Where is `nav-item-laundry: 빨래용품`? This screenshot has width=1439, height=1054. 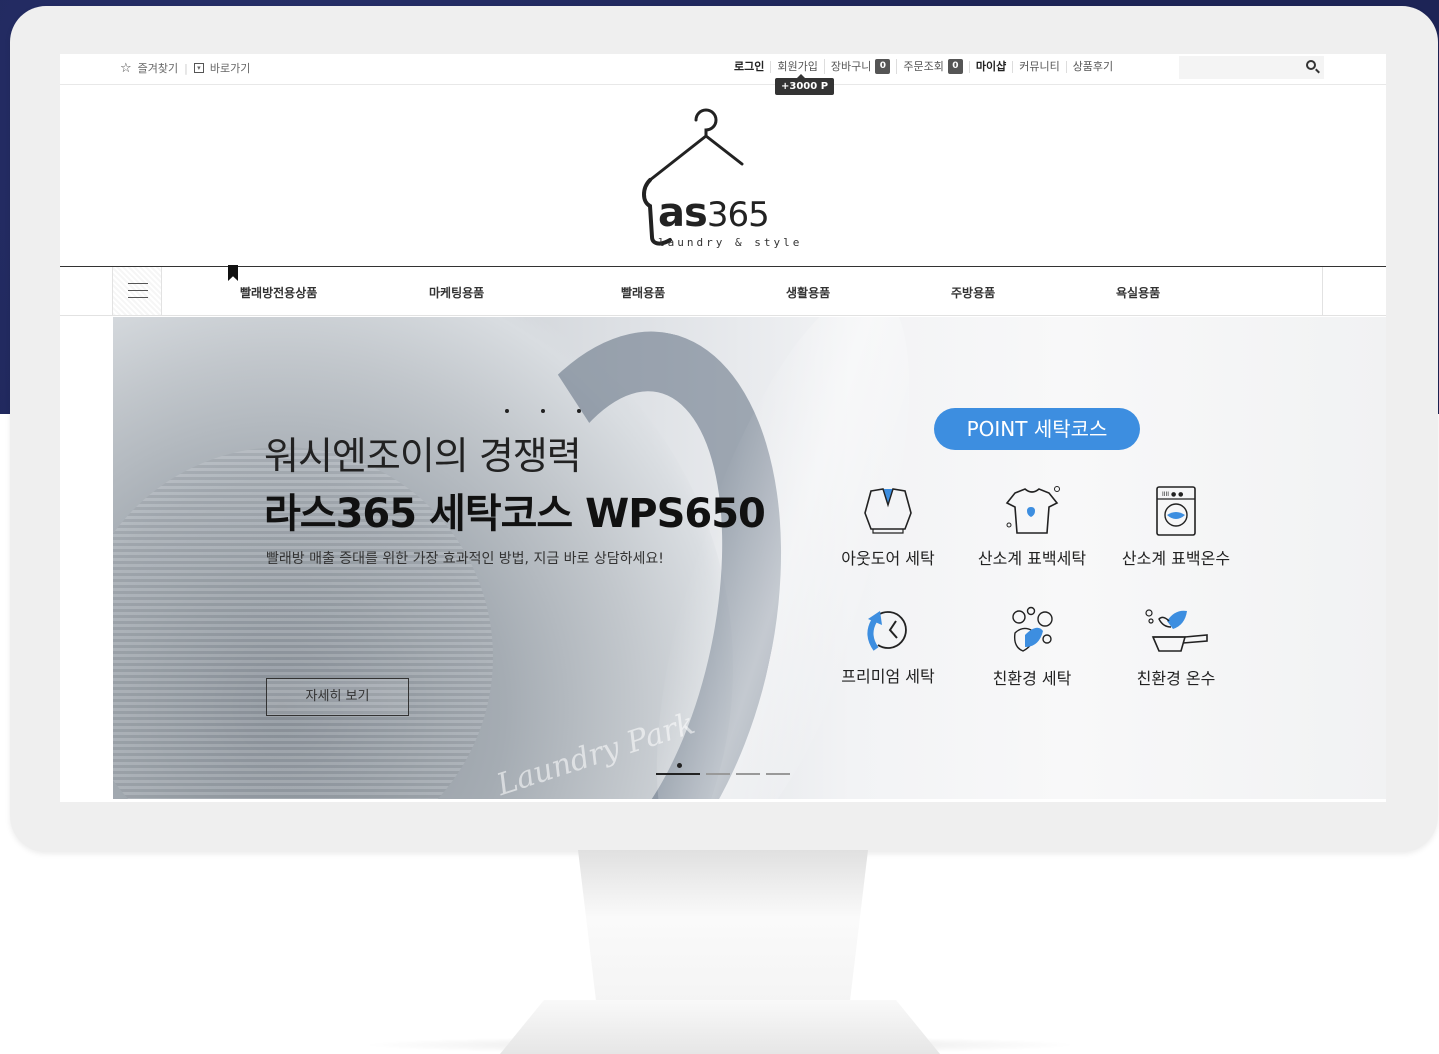 nav-item-laundry: 빨래용품 is located at coordinates (643, 292).